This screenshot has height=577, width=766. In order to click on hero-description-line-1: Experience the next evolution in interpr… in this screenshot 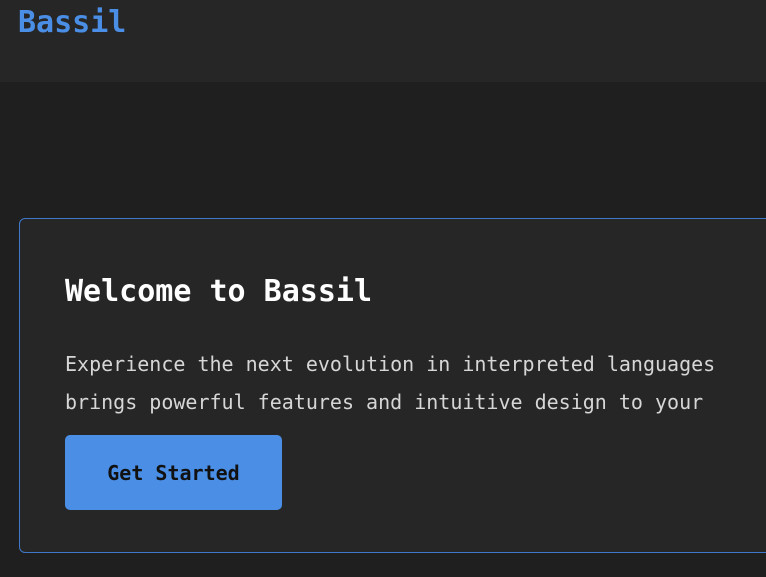, I will do `click(390, 364)`.